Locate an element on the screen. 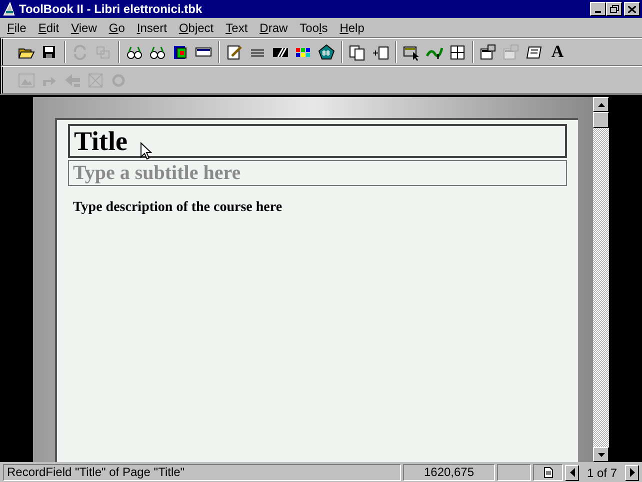 This screenshot has height=482, width=642. window-title: ToolBook II - Libri elettronici.tbk is located at coordinates (111, 9).